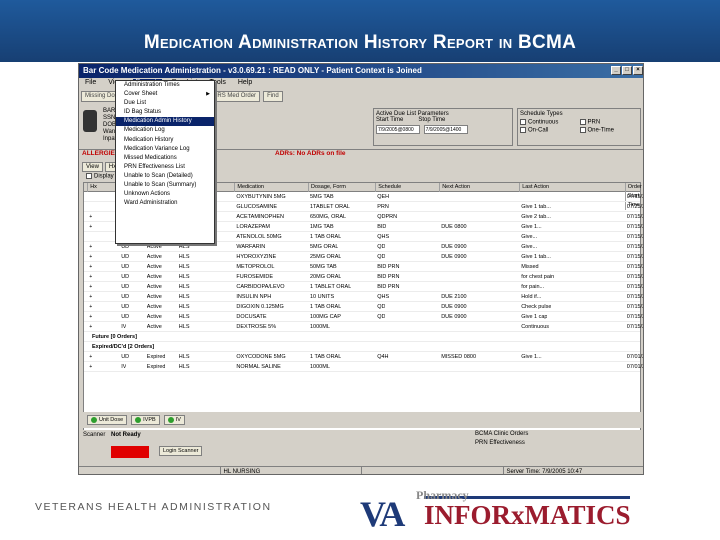  Describe the element at coordinates (149, 420) in the screenshot. I see `cover-button-label: IVPB` at that location.